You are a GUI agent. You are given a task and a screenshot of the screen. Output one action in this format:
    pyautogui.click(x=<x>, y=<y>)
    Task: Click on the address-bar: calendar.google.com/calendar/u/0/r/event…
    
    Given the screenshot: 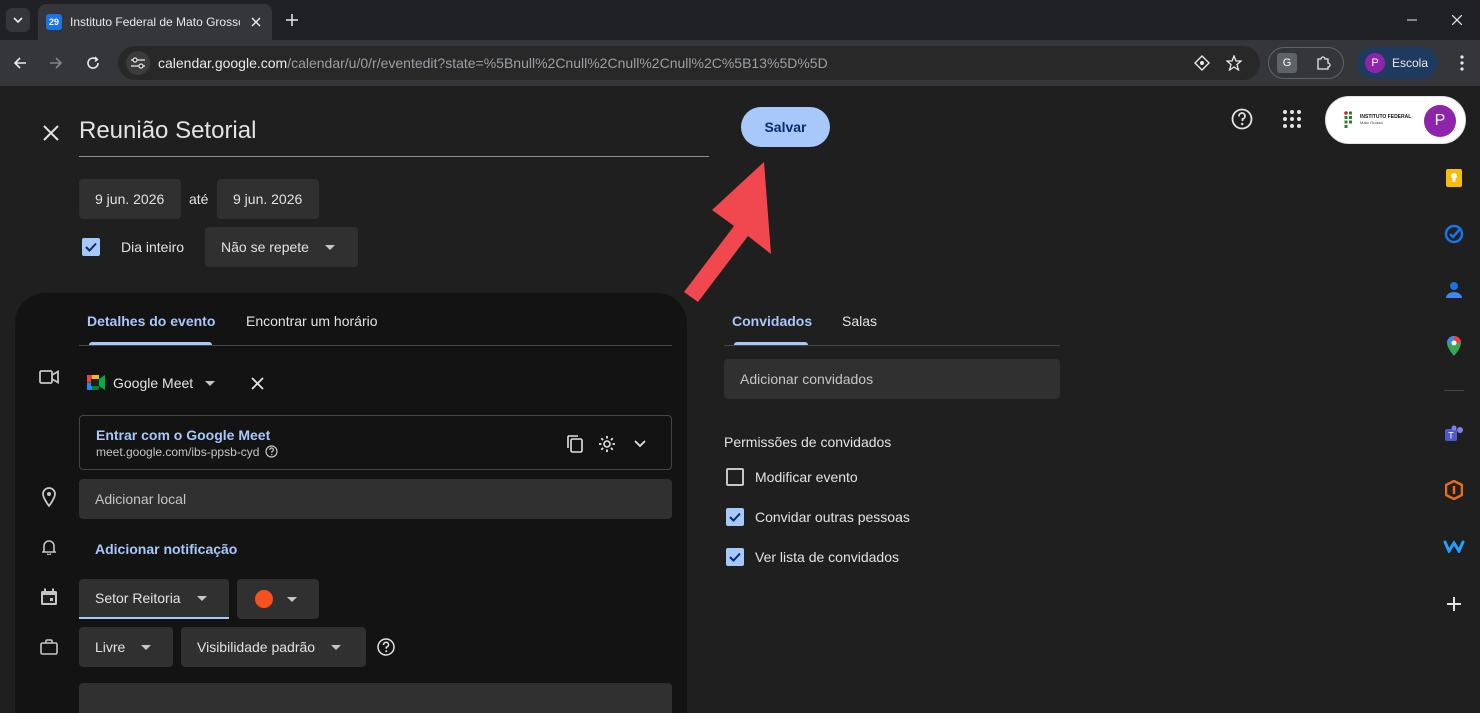 What is the action you would take?
    pyautogui.click(x=689, y=63)
    